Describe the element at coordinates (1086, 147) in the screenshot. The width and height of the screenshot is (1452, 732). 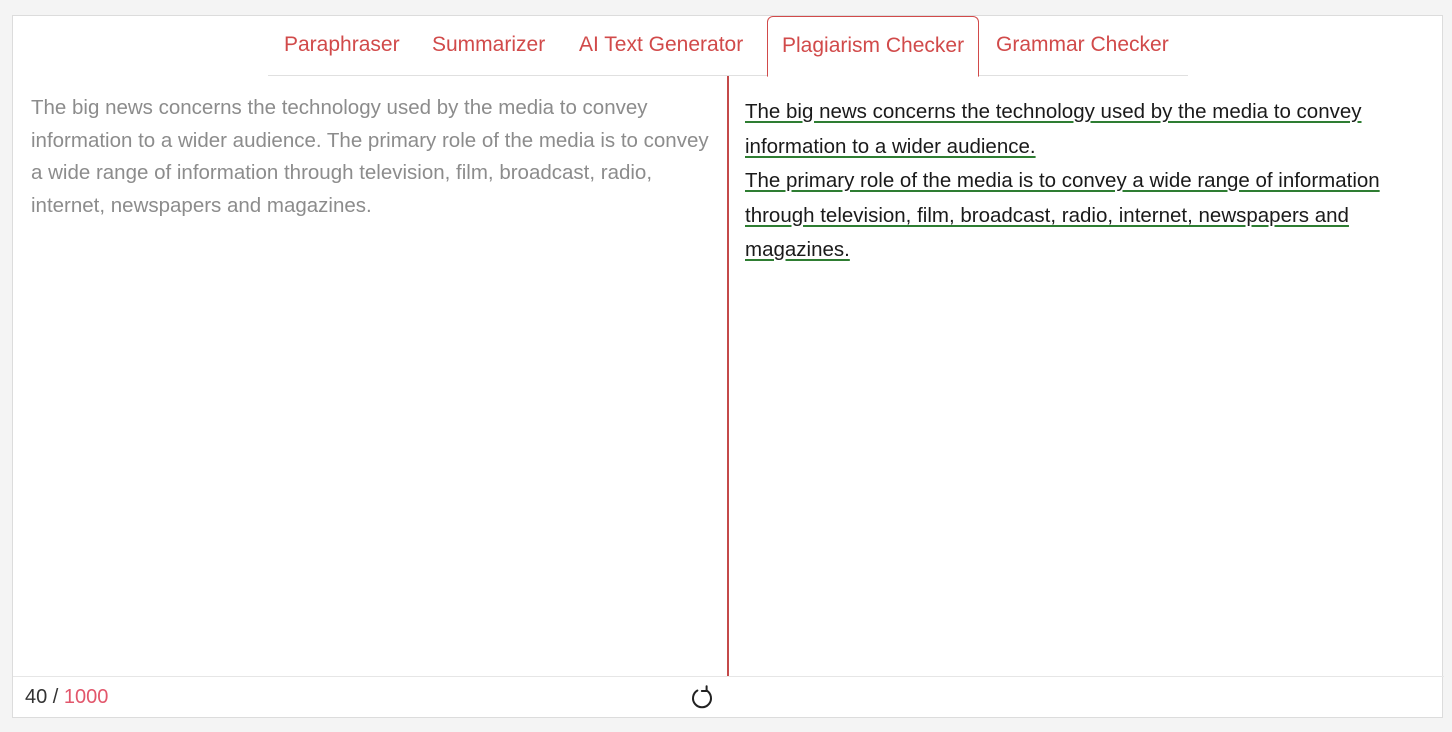
I see `output-line: information to a wider audience.` at that location.